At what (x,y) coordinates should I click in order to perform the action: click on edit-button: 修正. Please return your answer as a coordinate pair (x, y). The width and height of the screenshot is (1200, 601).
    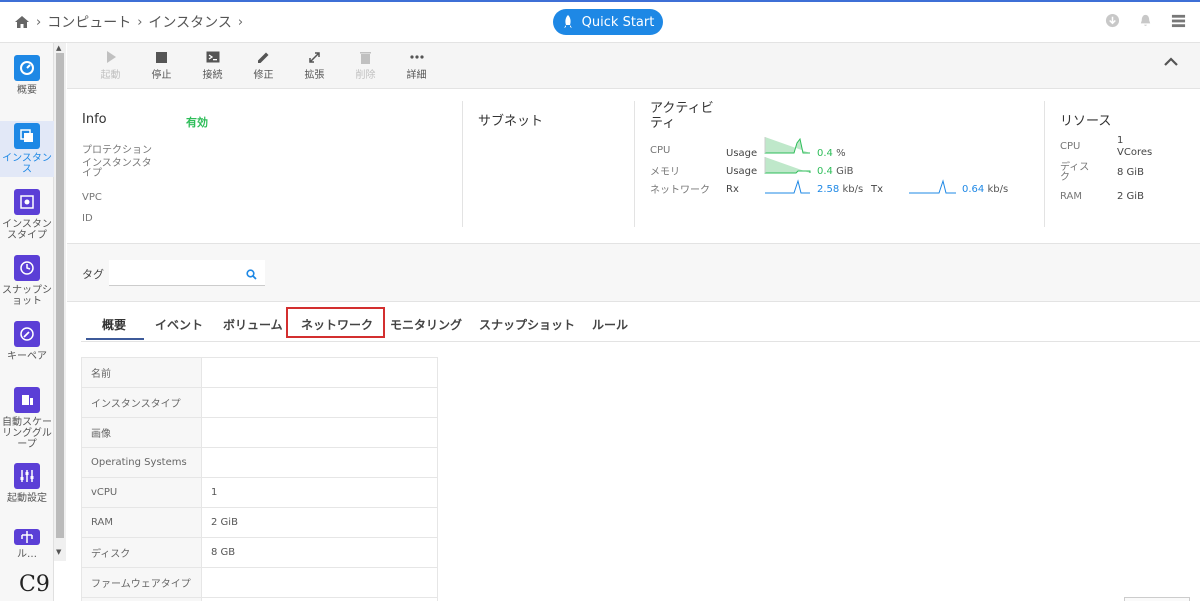
    Looking at the image, I should click on (263, 62).